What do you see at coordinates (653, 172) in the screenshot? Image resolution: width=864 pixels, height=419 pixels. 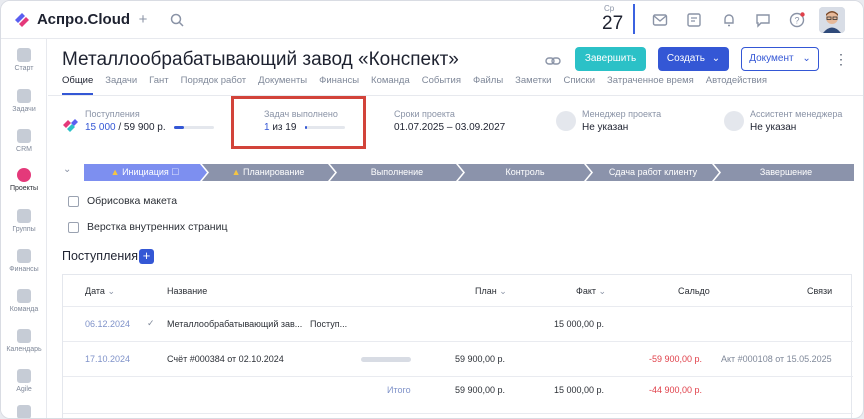 I see `stage-delivery: Сдача работ клиенту` at bounding box center [653, 172].